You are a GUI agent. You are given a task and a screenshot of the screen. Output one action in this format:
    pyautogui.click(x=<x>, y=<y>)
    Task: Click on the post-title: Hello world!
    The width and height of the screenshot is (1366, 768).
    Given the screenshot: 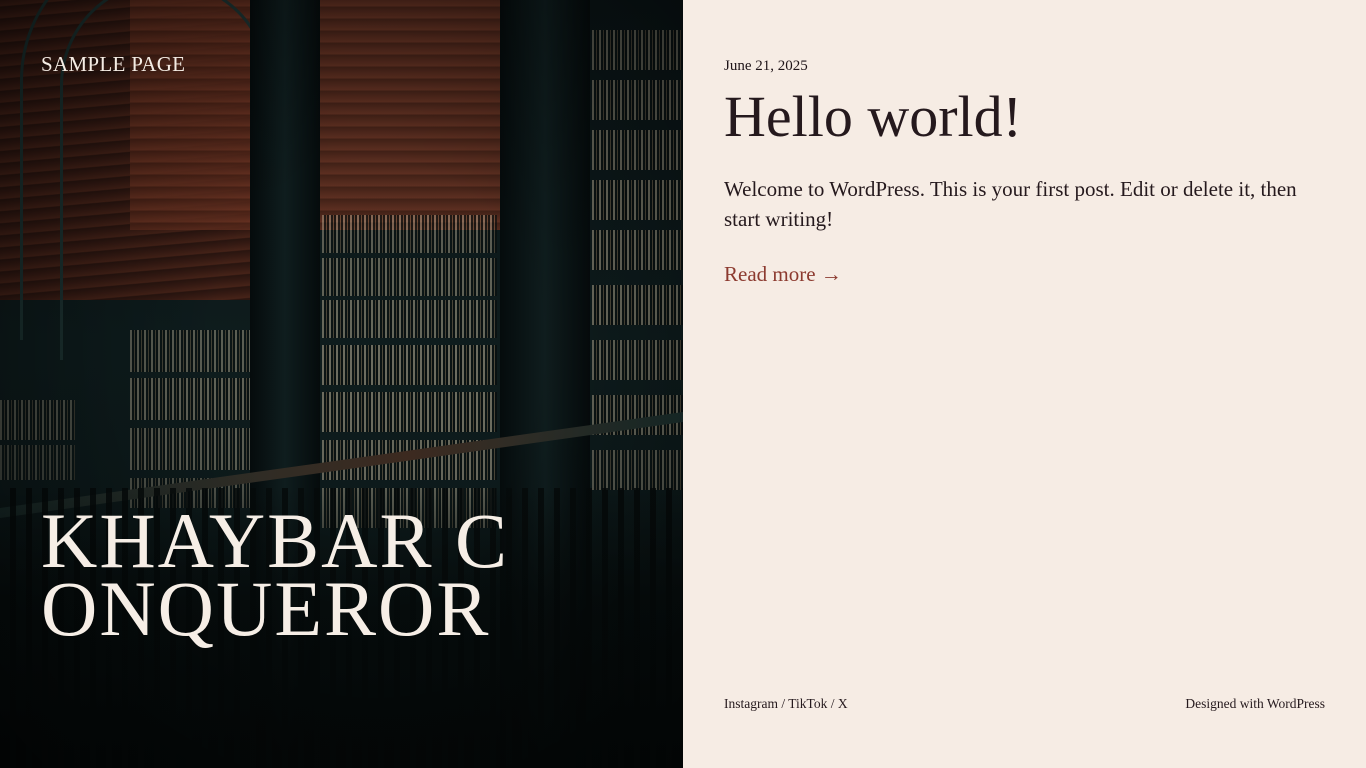 What is the action you would take?
    pyautogui.click(x=873, y=117)
    